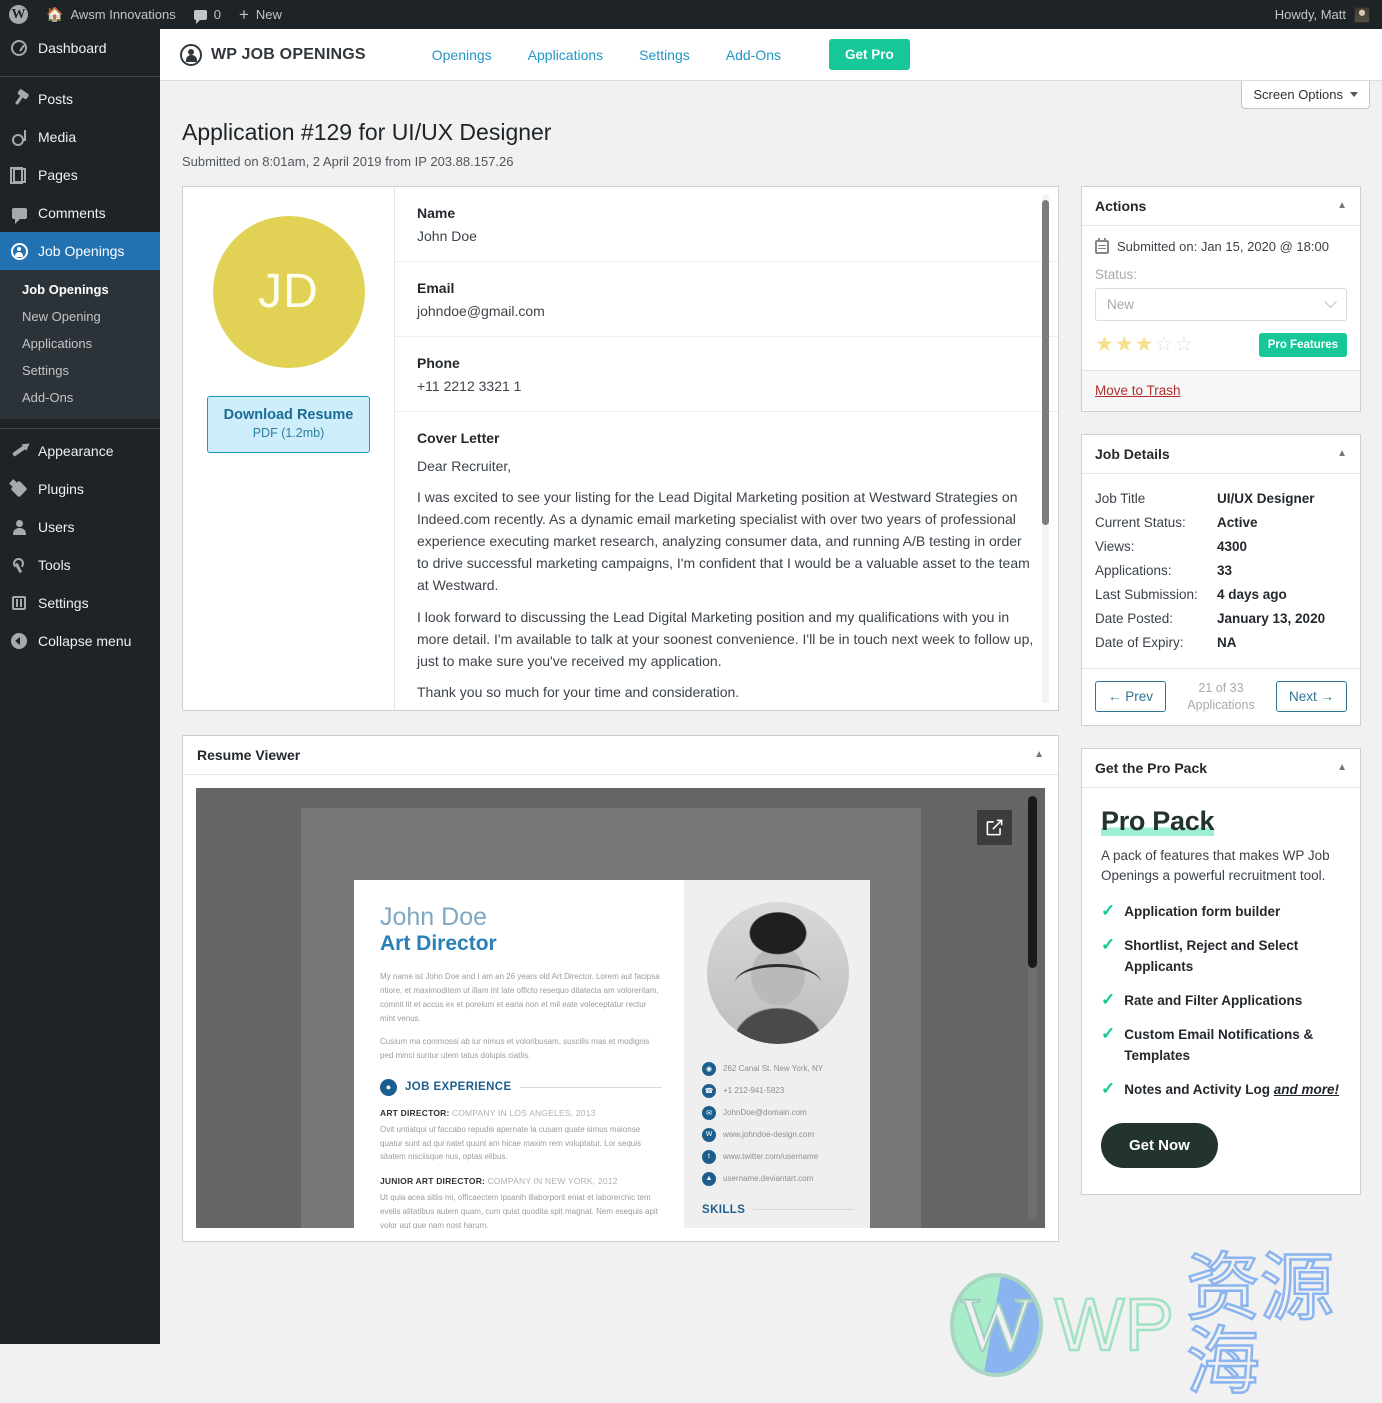  Describe the element at coordinates (111, 14) in the screenshot. I see `adminbar-site-name: 🏠 Awsm Innovations` at that location.